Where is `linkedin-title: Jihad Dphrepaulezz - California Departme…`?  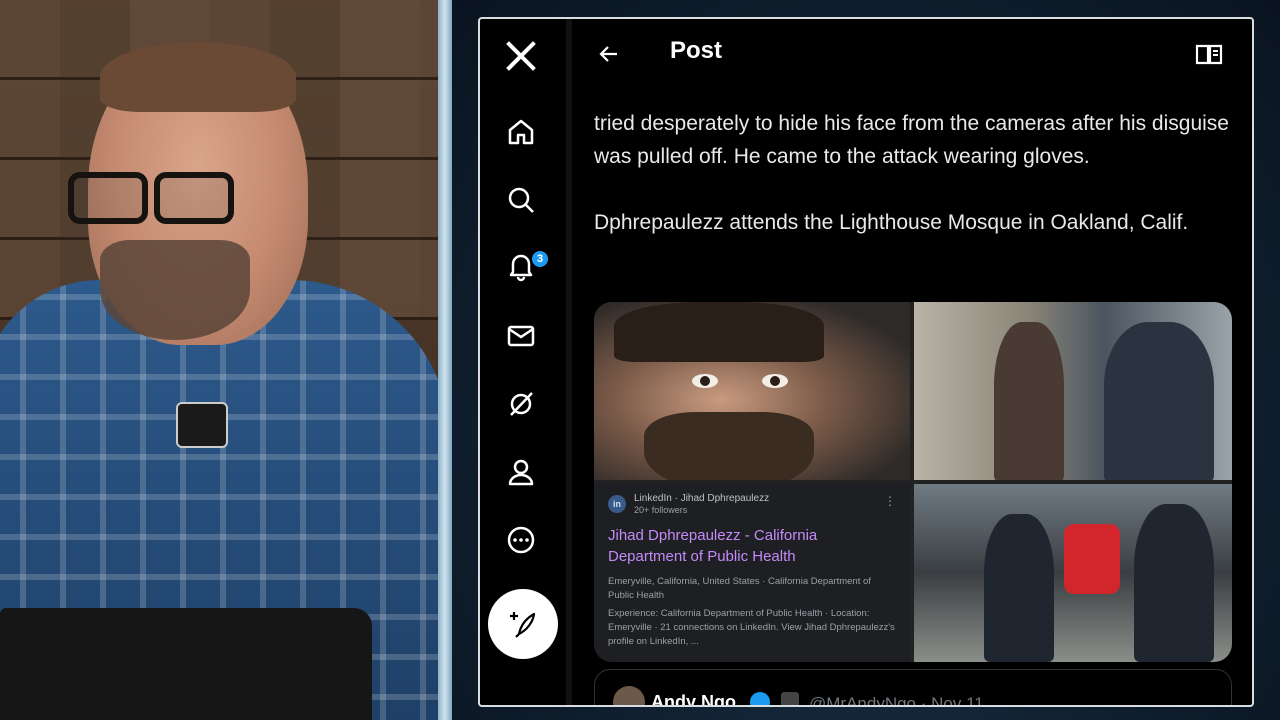
linkedin-title: Jihad Dphrepaulezz - California Departme… is located at coordinates (713, 546).